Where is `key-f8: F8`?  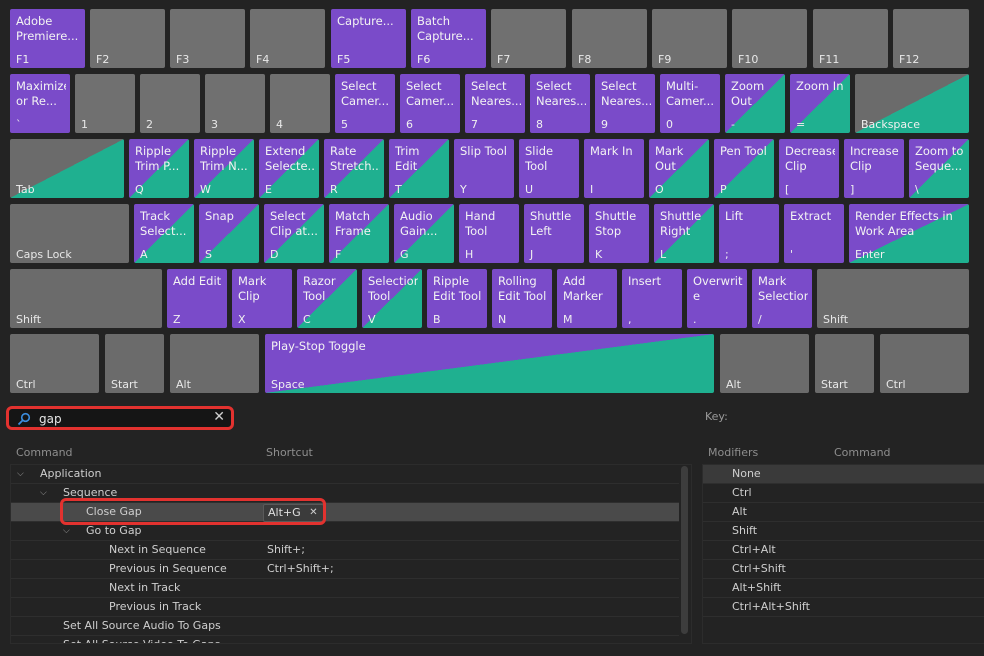 key-f8: F8 is located at coordinates (609, 38).